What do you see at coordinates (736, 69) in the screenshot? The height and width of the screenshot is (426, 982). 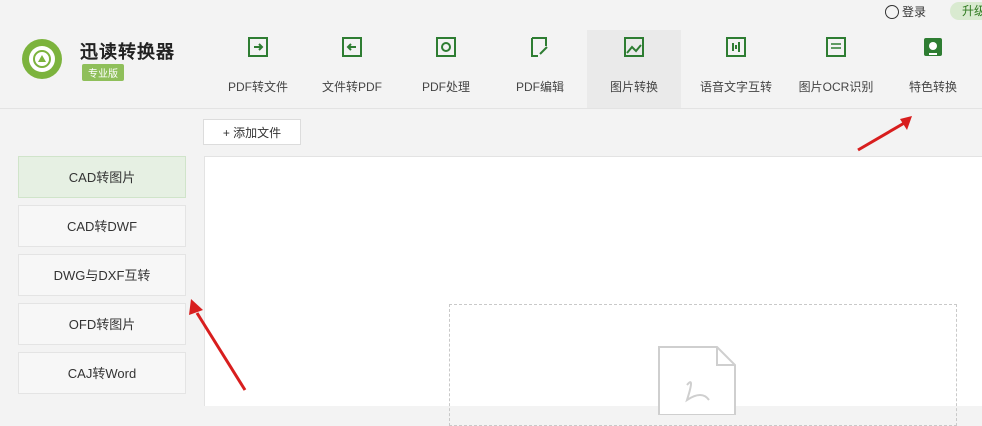 I see `tab-voice-text: 语音文字互转` at bounding box center [736, 69].